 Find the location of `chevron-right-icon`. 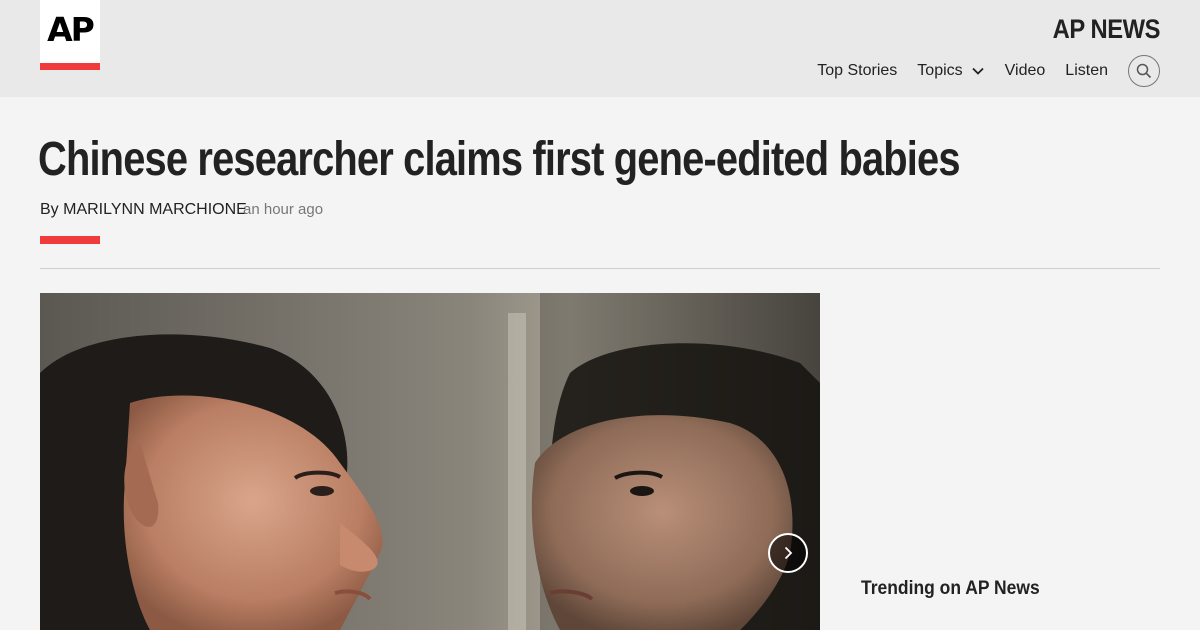

chevron-right-icon is located at coordinates (788, 553).